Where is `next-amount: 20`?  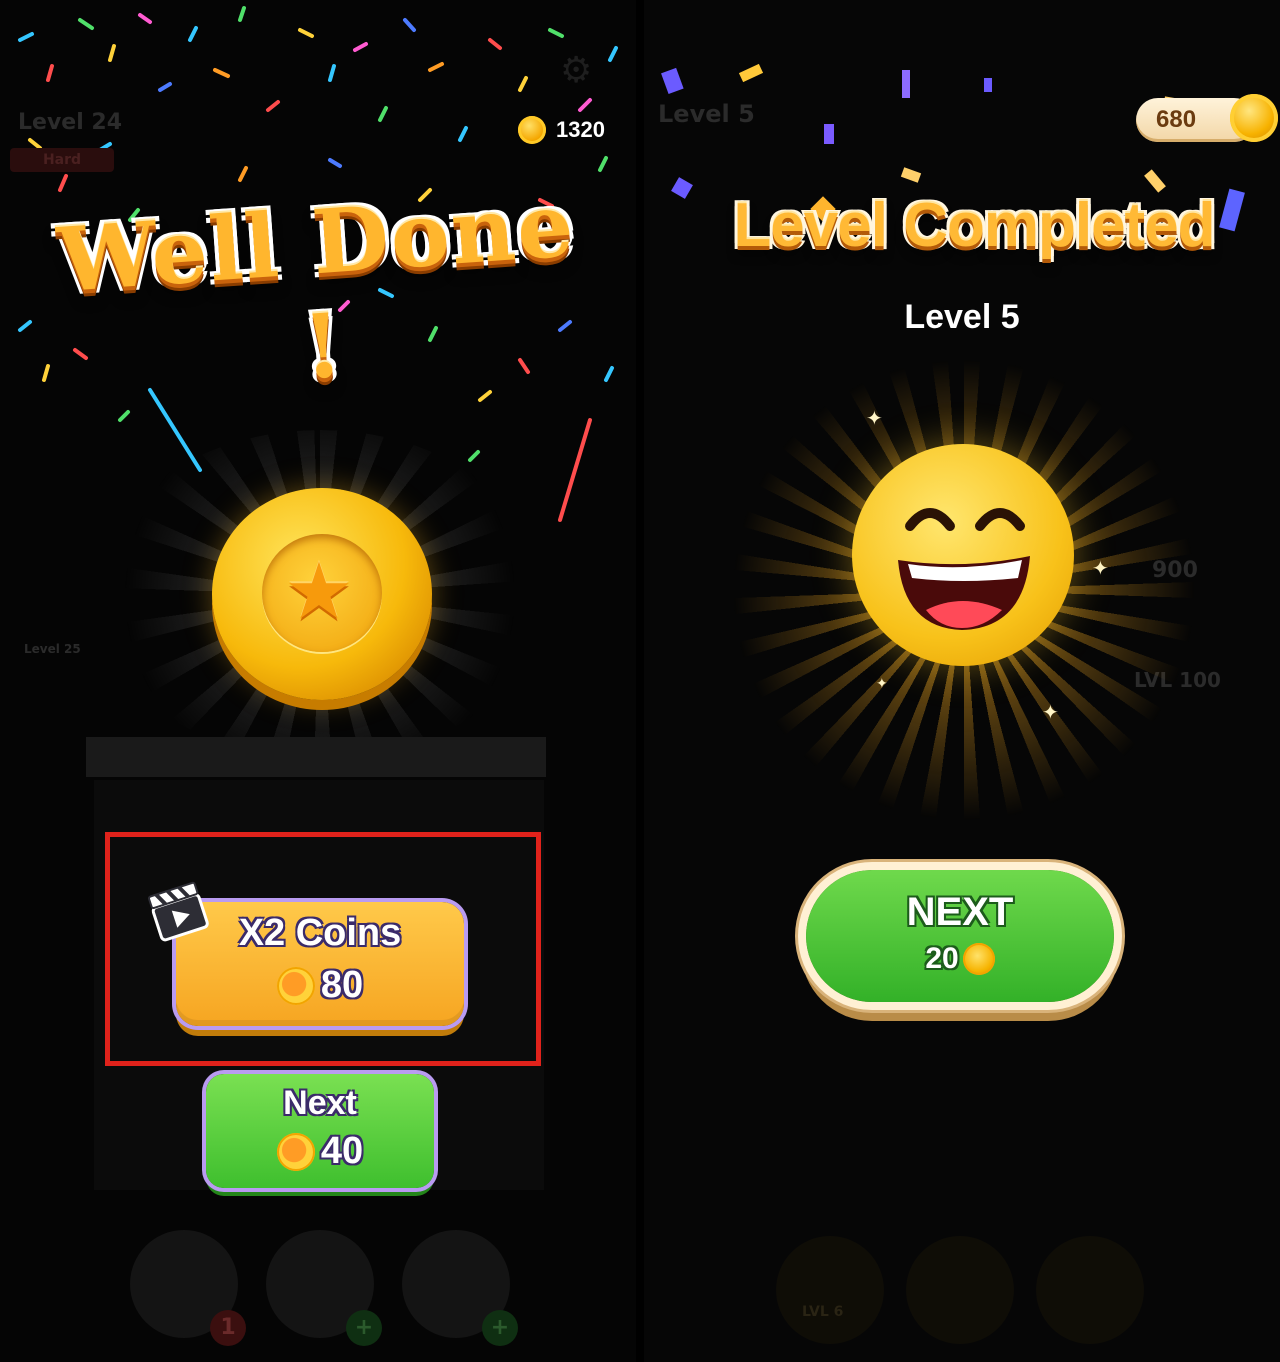
next-amount: 20 is located at coordinates (942, 958).